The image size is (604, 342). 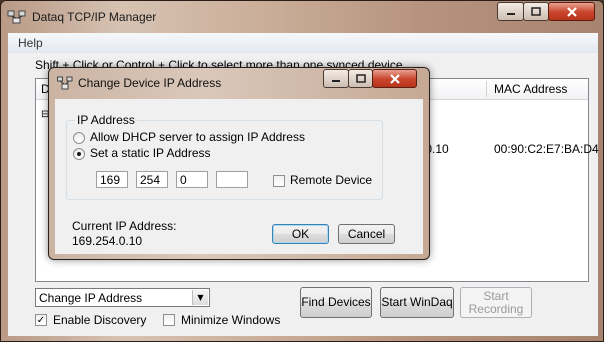 I want to click on dialog-maximize-button, so click(x=360, y=78).